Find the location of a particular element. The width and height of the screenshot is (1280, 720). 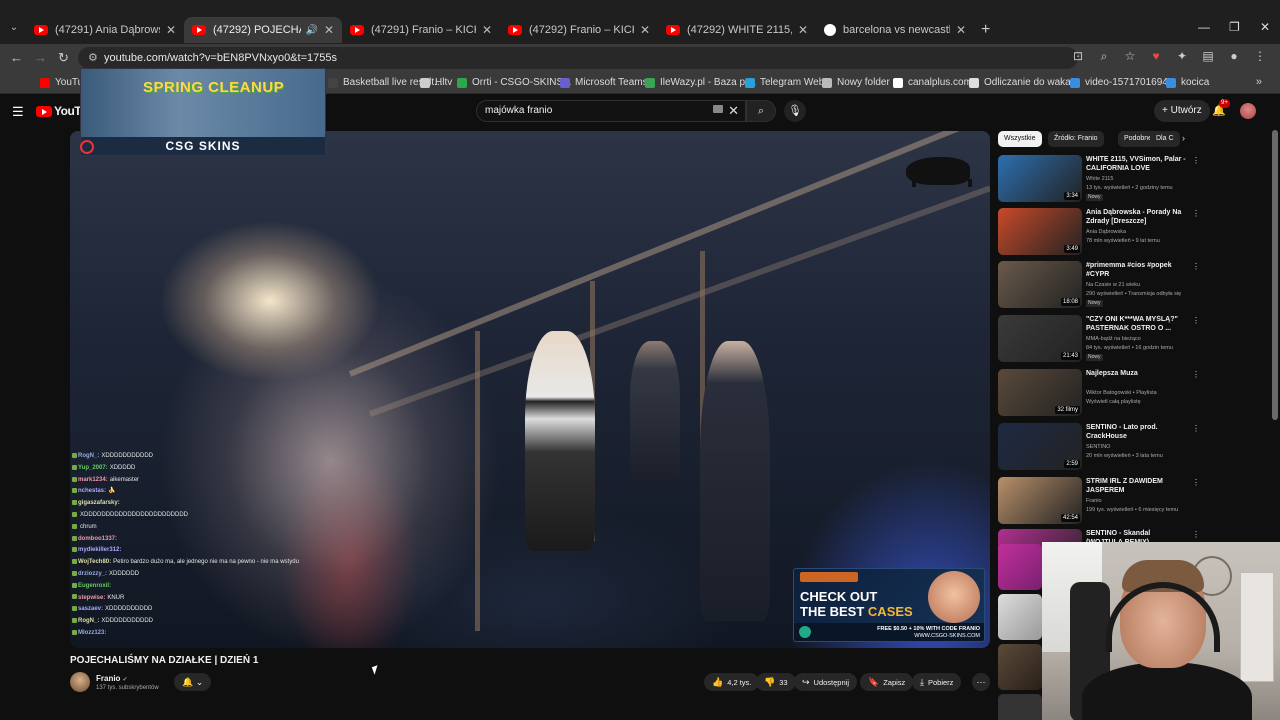

close-window-icon: ✕ is located at coordinates (1265, 27).